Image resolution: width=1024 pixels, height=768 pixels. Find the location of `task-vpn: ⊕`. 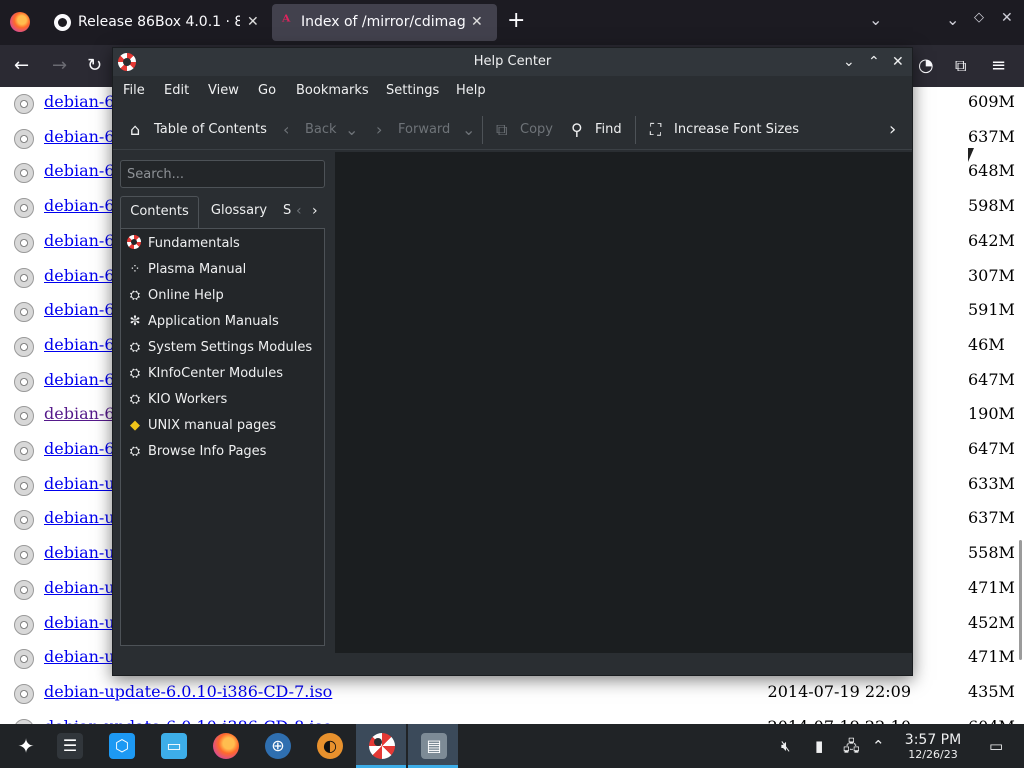

task-vpn: ⊕ is located at coordinates (277, 746).